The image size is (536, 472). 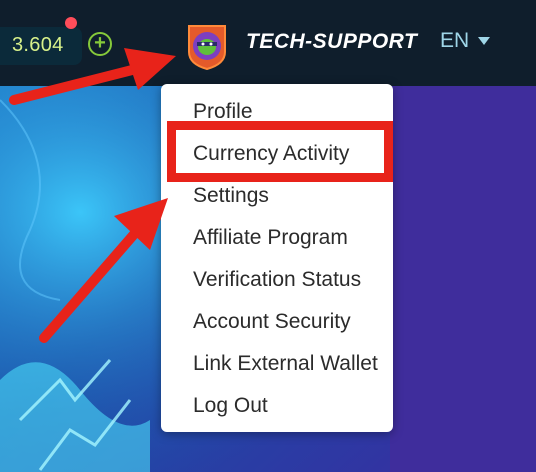 I want to click on balance-widget: 3.604, so click(x=41, y=46).